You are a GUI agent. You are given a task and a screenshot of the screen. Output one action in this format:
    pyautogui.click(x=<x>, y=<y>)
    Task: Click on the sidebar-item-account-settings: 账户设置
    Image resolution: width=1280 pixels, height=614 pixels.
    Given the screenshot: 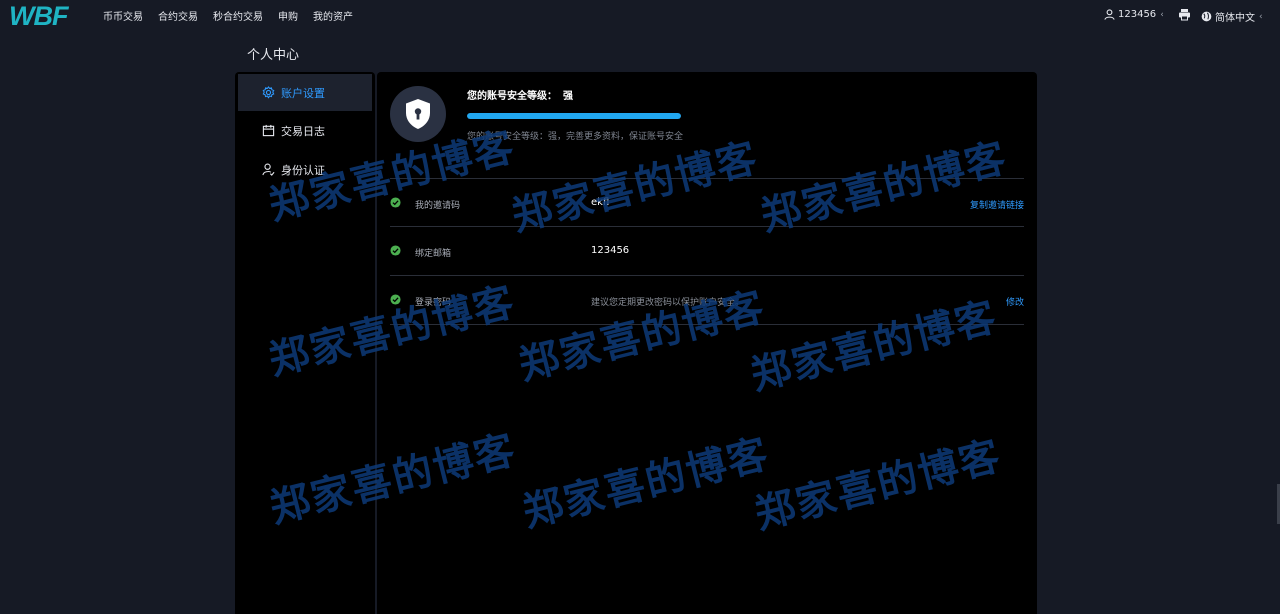 What is the action you would take?
    pyautogui.click(x=305, y=92)
    